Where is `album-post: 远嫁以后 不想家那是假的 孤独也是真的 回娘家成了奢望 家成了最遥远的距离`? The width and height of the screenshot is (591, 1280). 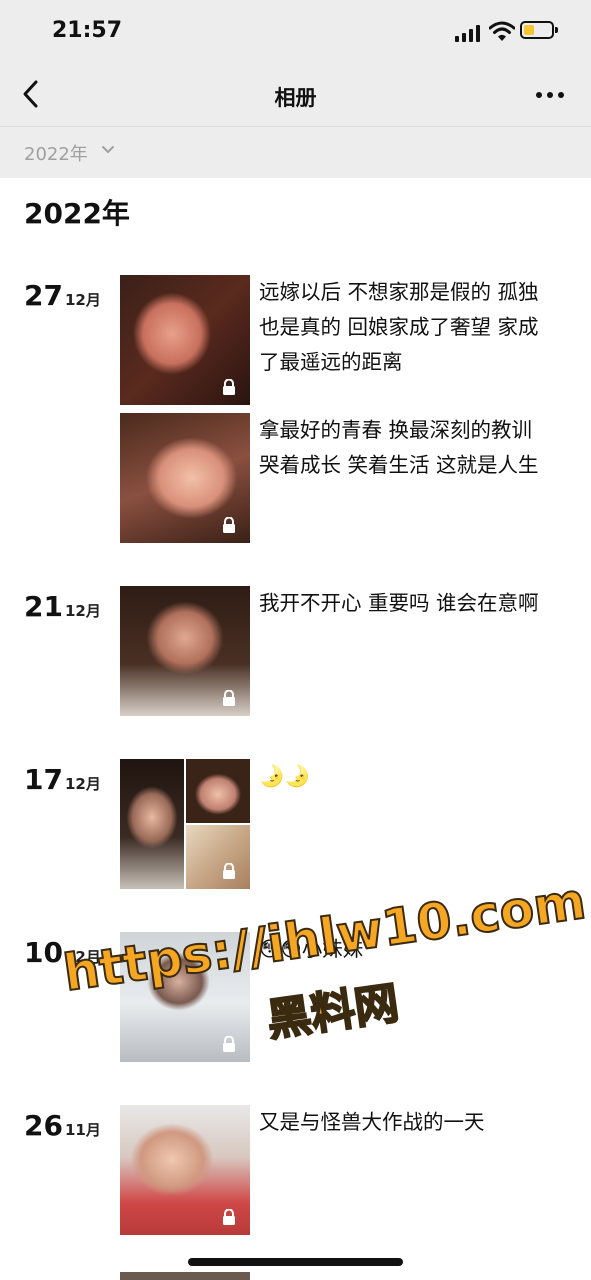 album-post: 远嫁以后 不想家那是假的 孤独也是真的 回娘家成了奢望 家成了最遥远的距离 is located at coordinates (350, 340).